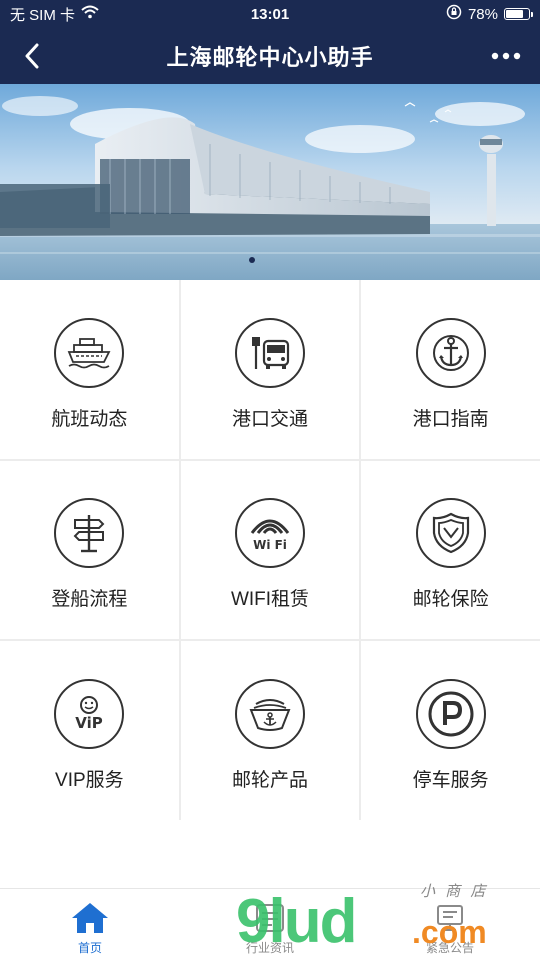  What do you see at coordinates (450, 419) in the screenshot?
I see `tile-label: 港口指南` at bounding box center [450, 419].